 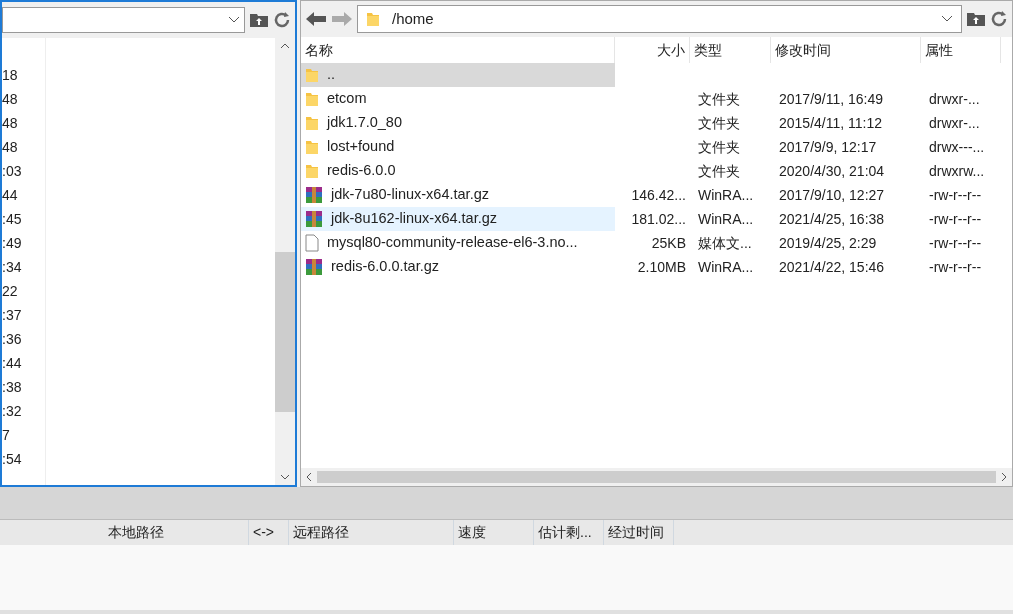 I want to click on size-cell: 2.10MB, so click(x=661, y=266).